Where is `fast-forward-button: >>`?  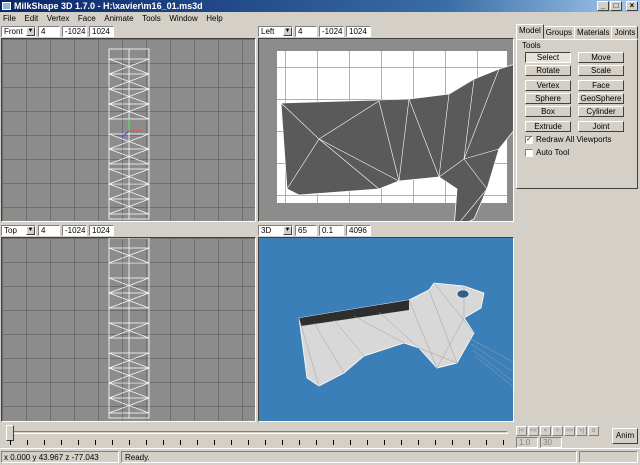 fast-forward-button: >> is located at coordinates (569, 431).